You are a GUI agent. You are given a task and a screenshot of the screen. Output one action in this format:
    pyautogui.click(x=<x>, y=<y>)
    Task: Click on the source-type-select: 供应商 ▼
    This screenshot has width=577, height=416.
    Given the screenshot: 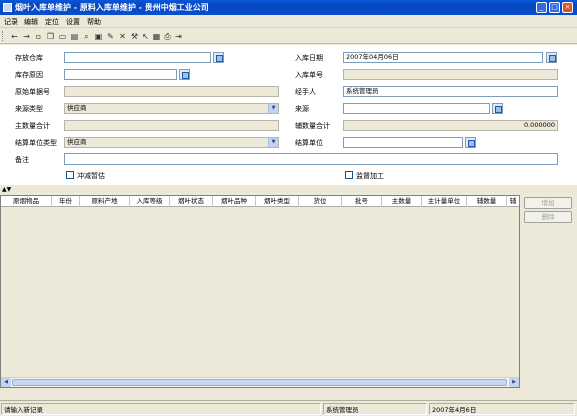 What is the action you would take?
    pyautogui.click(x=171, y=108)
    